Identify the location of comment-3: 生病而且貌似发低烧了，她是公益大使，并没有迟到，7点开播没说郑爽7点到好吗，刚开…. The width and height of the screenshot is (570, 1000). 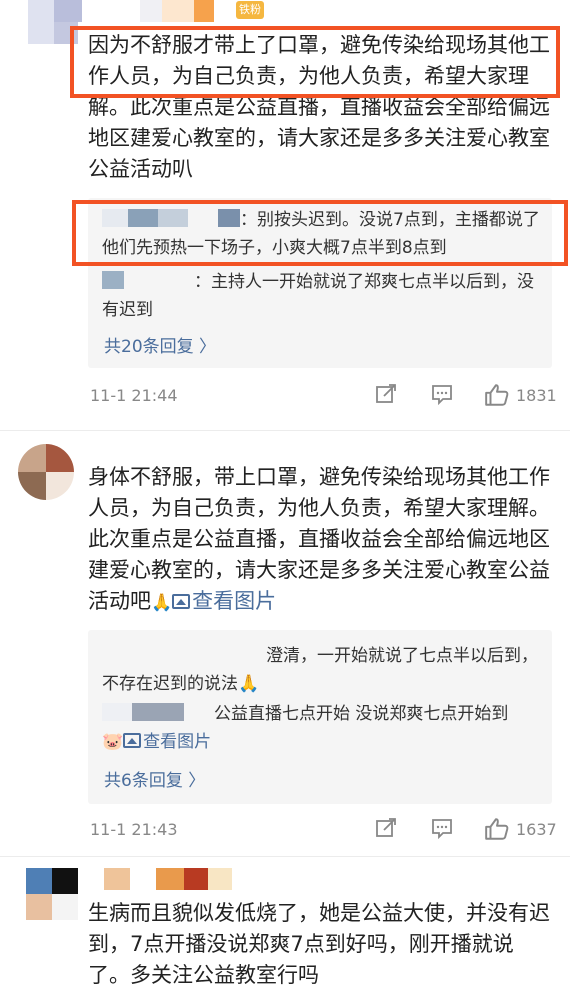
(285, 932).